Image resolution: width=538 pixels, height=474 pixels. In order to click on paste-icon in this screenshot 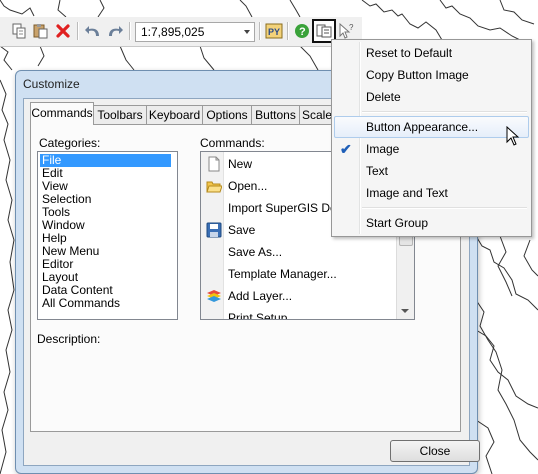, I will do `click(41, 31)`.